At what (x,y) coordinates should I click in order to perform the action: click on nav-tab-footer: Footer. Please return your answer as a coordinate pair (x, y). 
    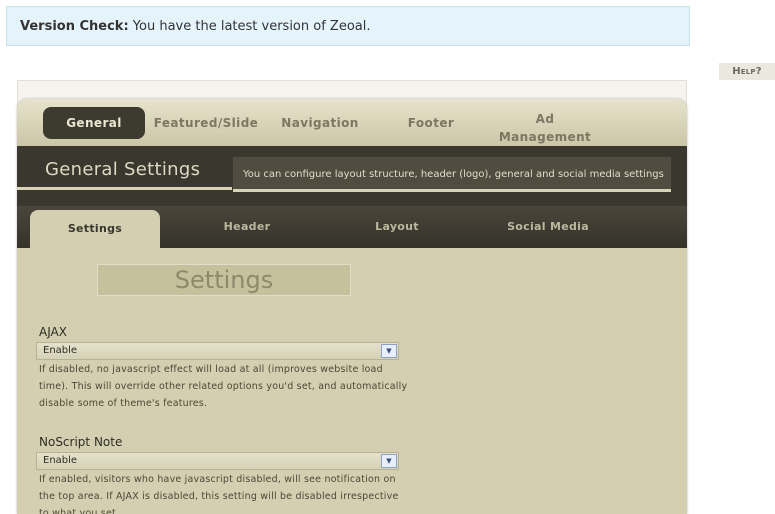
    Looking at the image, I should click on (431, 123).